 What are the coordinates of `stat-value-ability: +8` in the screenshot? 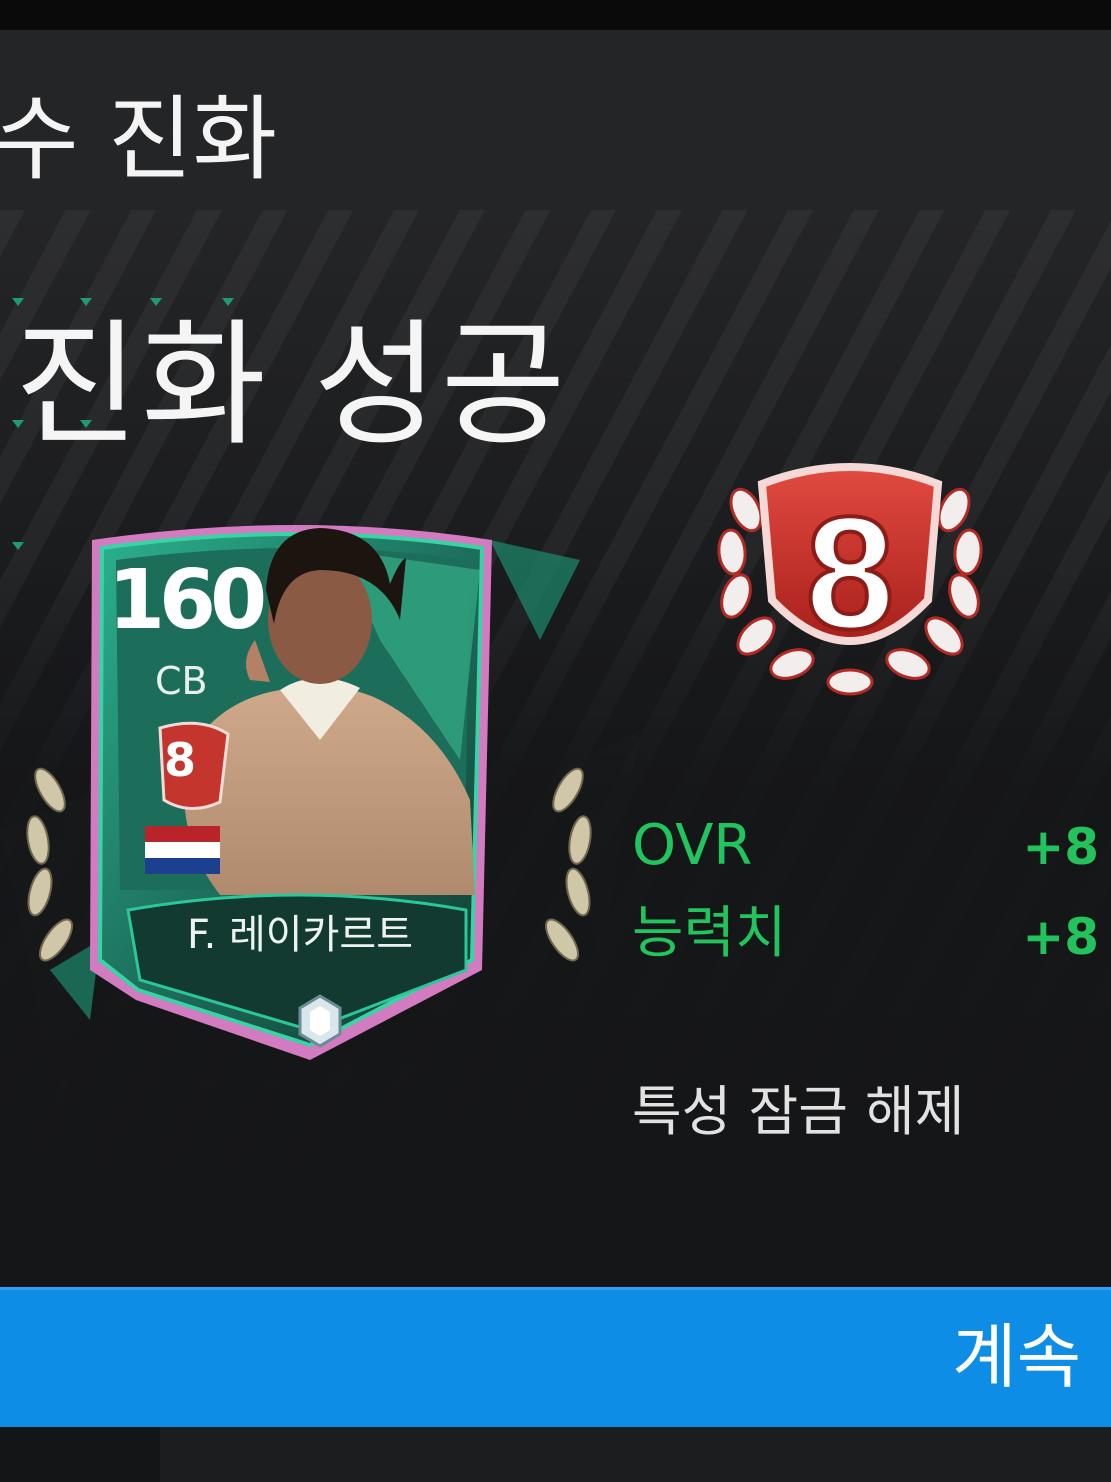 It's located at (1060, 937).